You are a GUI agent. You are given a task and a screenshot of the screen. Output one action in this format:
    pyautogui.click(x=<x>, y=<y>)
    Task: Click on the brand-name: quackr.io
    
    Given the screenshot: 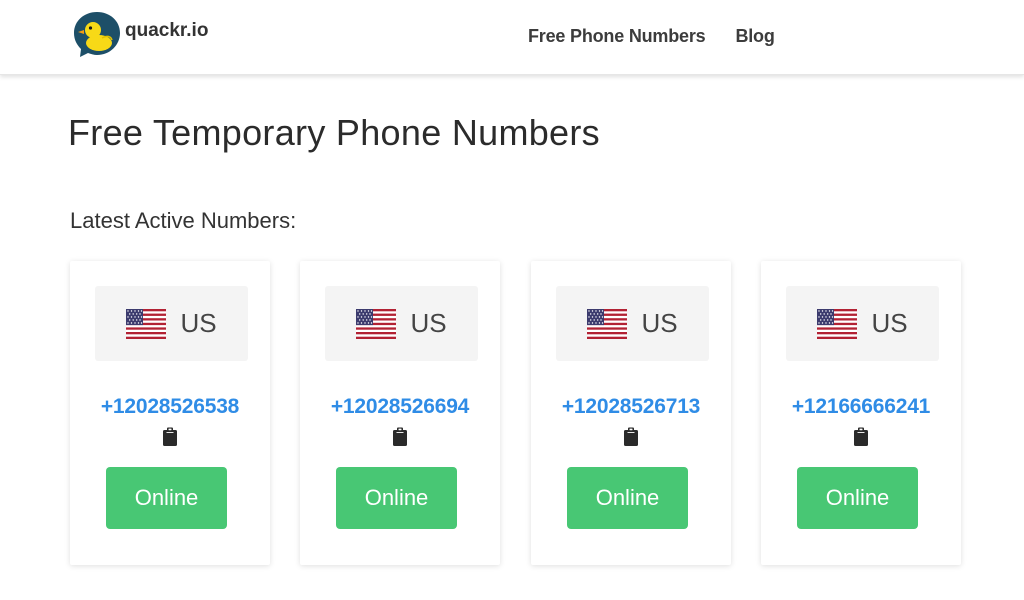 What is the action you would take?
    pyautogui.click(x=167, y=30)
    